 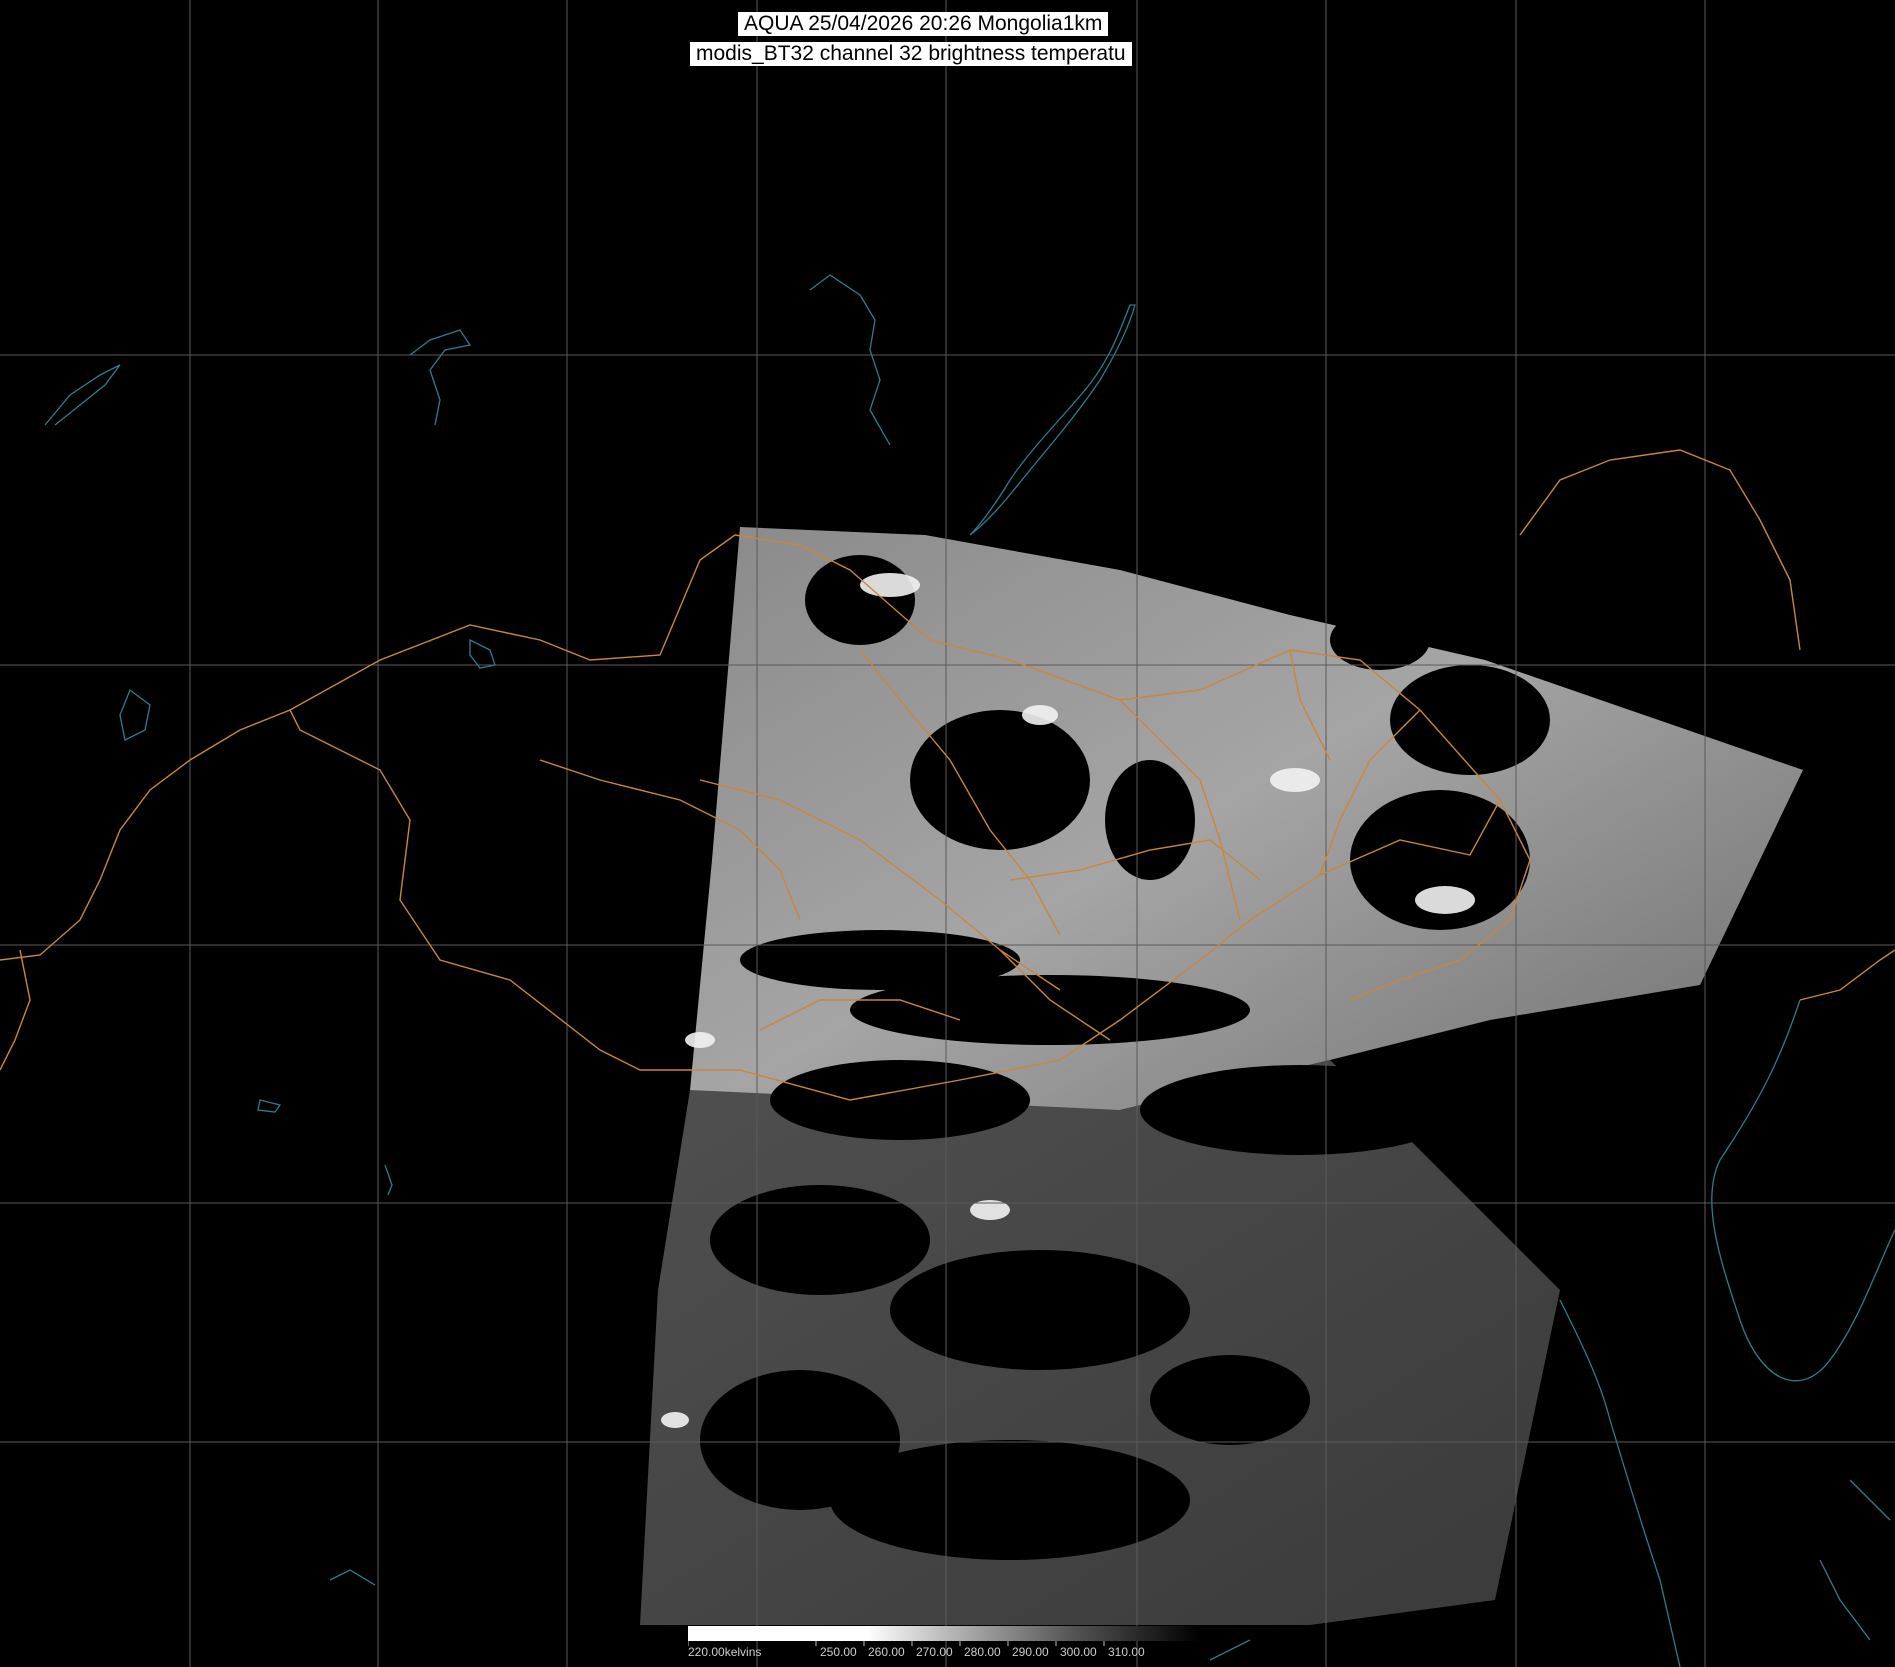 I want to click on scale-label: 300.00, so click(x=1078, y=1652).